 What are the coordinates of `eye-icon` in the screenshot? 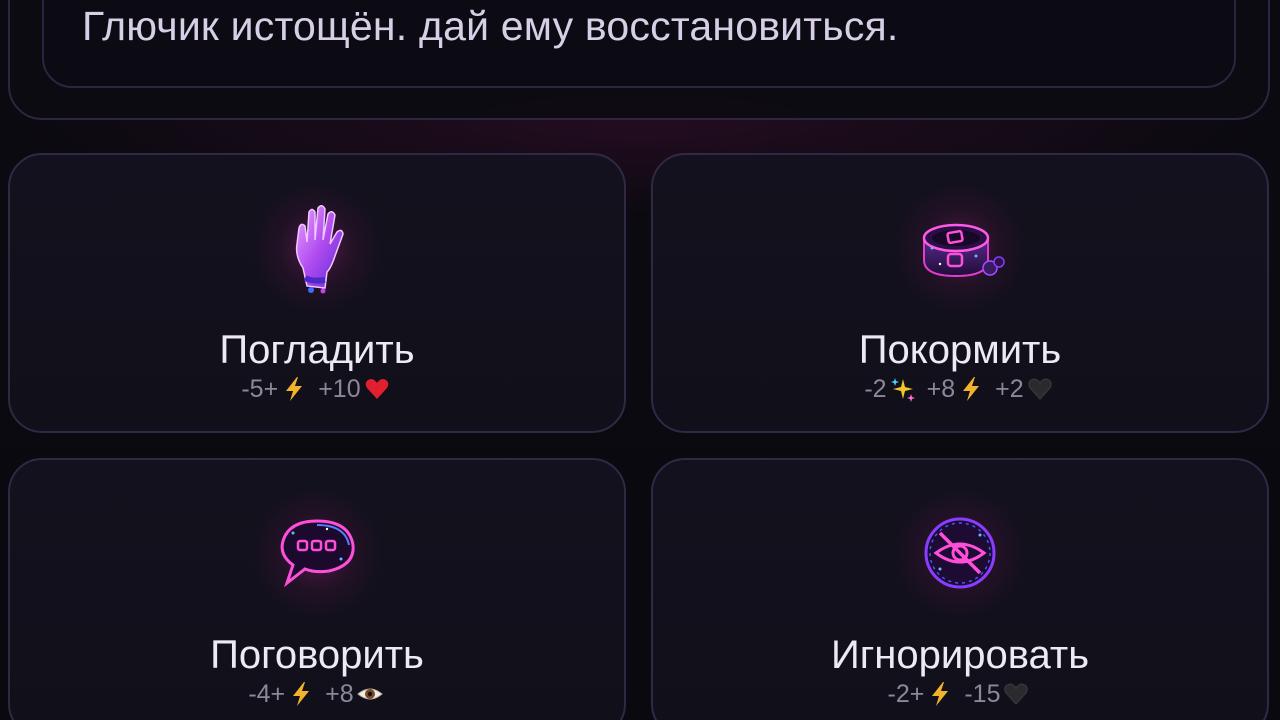 It's located at (370, 694).